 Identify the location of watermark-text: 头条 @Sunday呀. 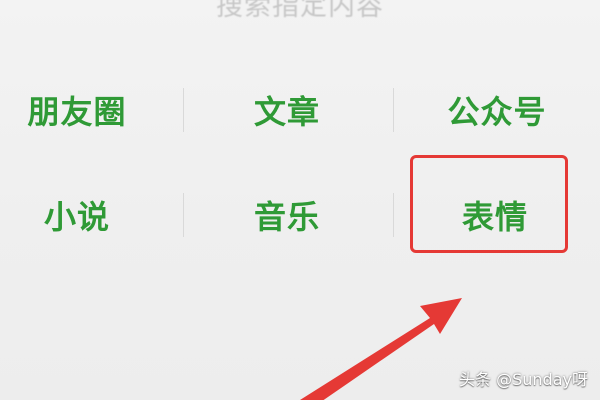
(523, 379).